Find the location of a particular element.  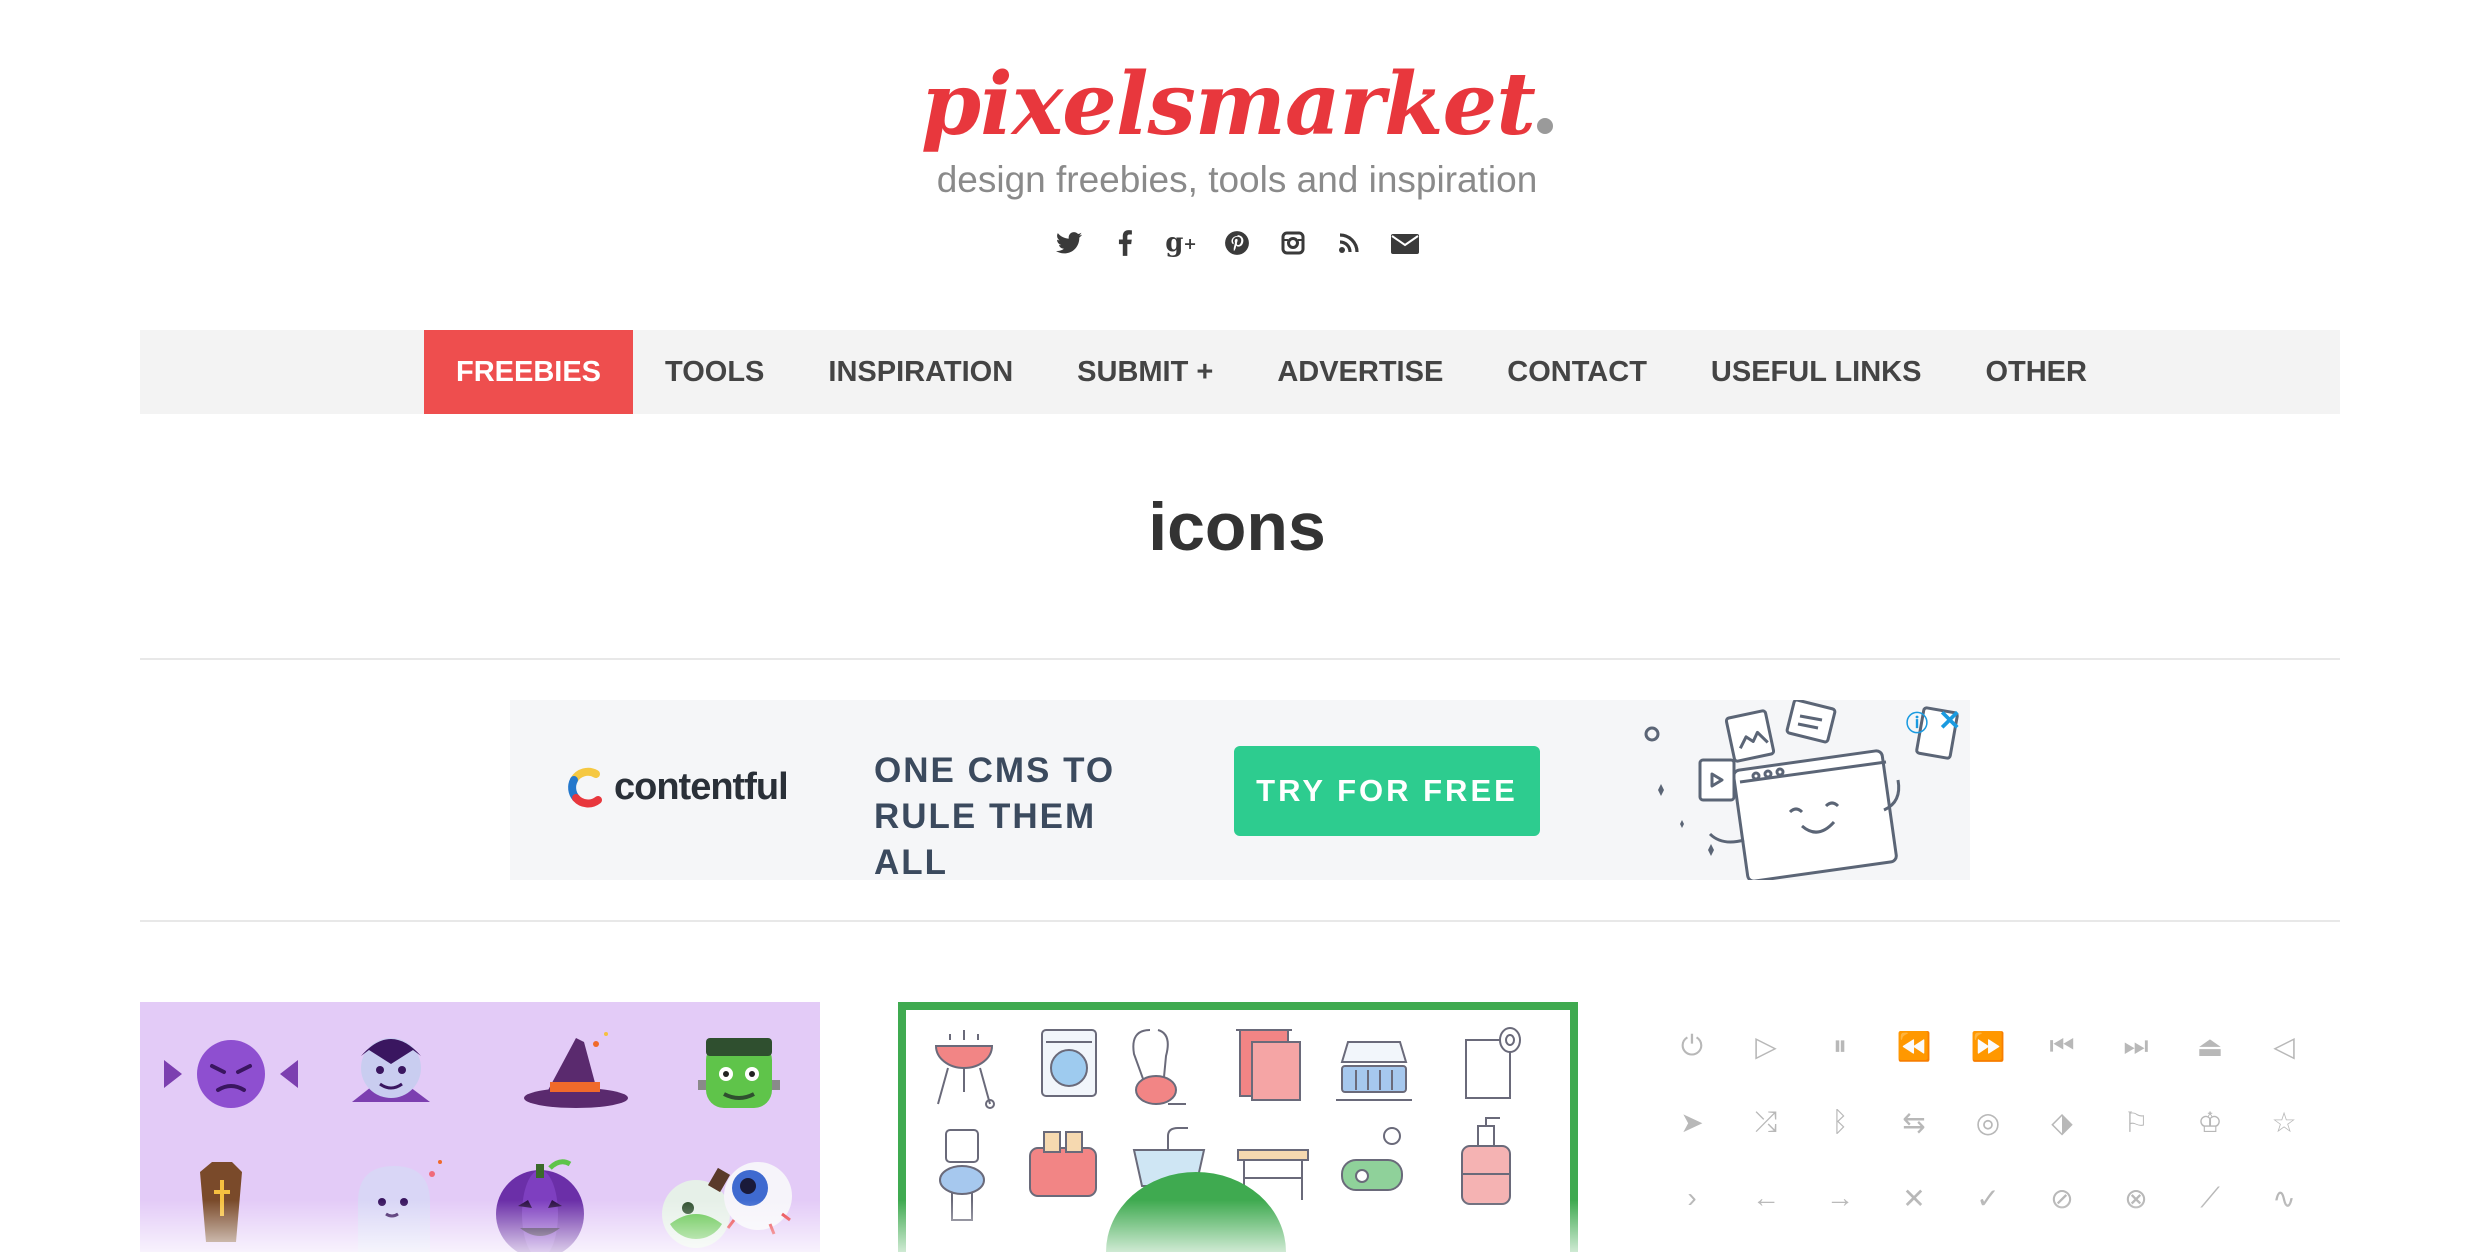

twitter-icon is located at coordinates (1069, 243).